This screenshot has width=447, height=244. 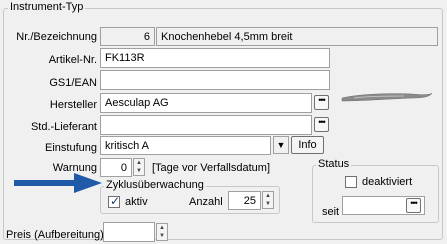 I want to click on artikel-input: FK113R, so click(x=215, y=58).